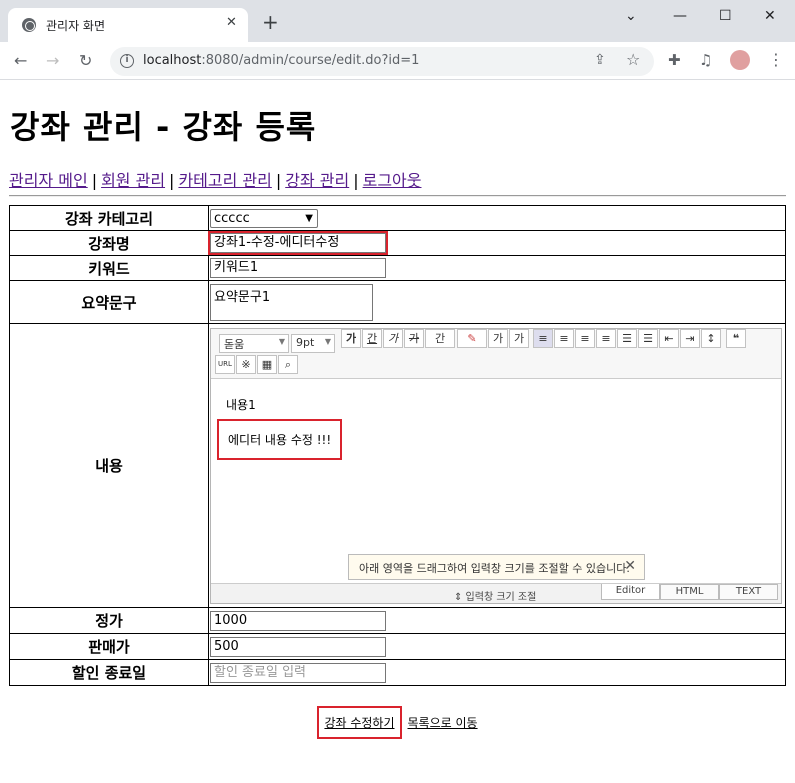 The height and width of the screenshot is (783, 795). I want to click on font-size-select: 9pt ▼, so click(313, 343).